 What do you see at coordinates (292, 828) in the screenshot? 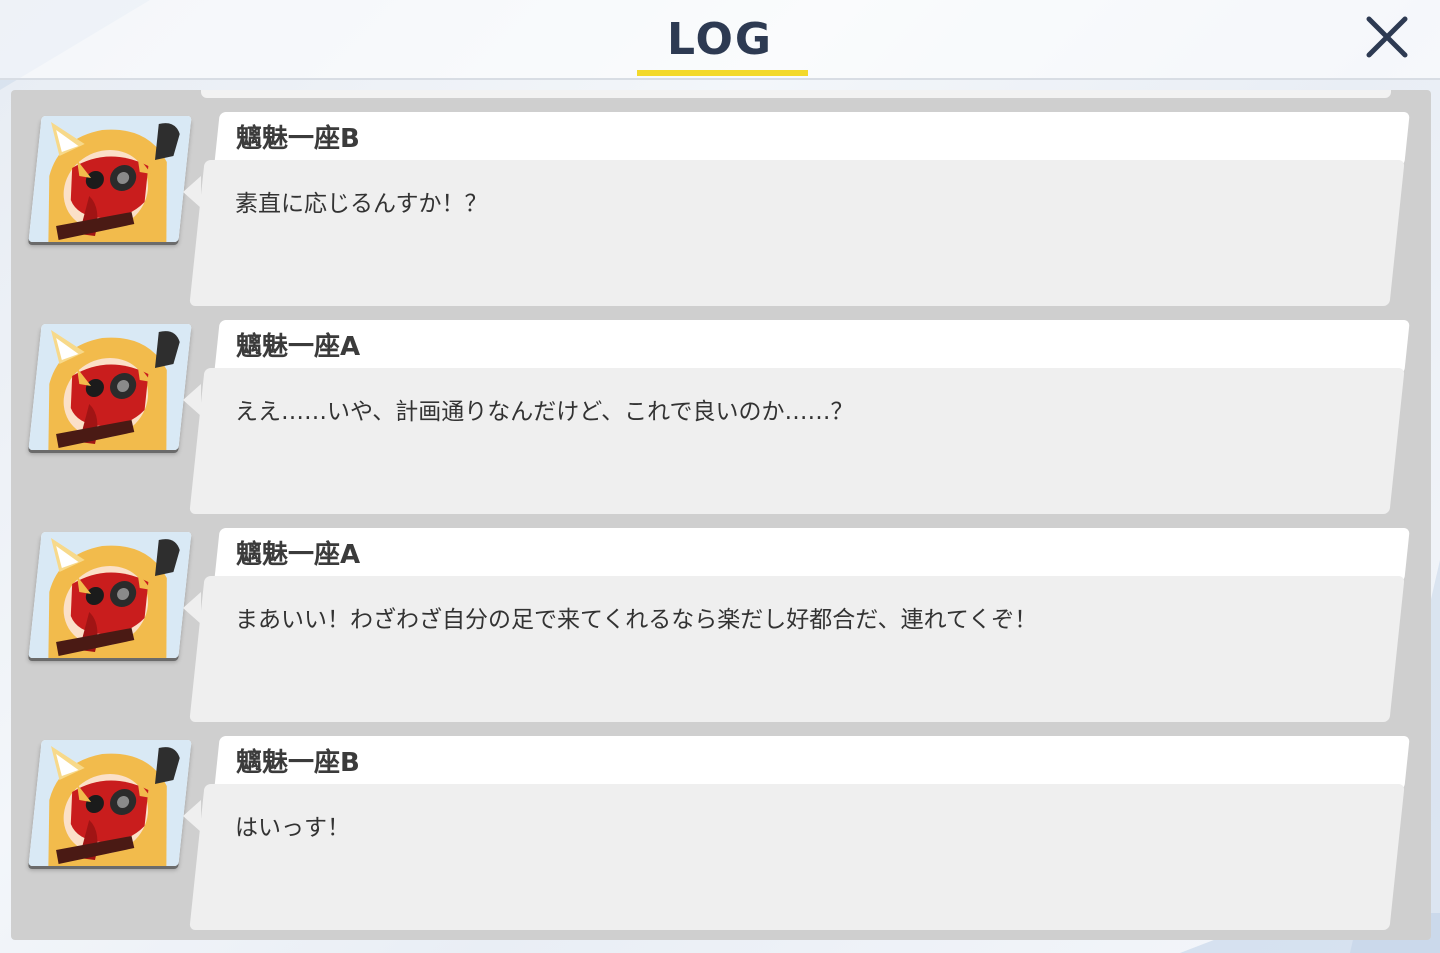
I see `message-text: はいっす！` at bounding box center [292, 828].